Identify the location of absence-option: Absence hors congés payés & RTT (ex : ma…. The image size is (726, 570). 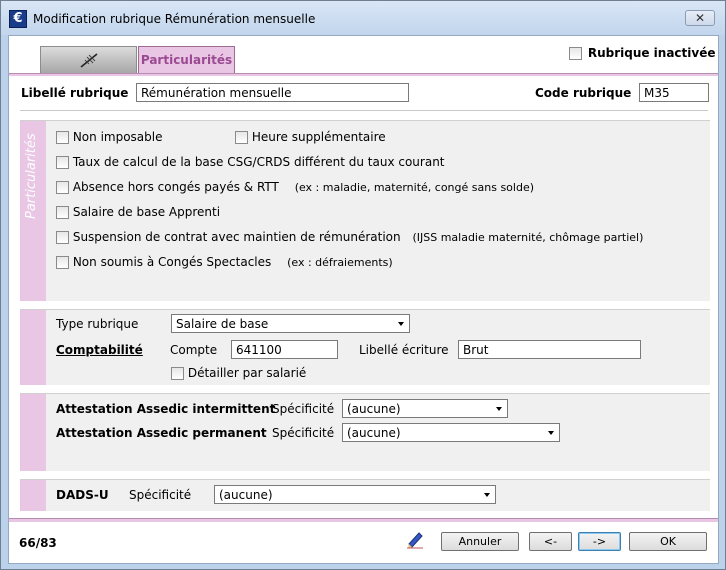
(295, 187).